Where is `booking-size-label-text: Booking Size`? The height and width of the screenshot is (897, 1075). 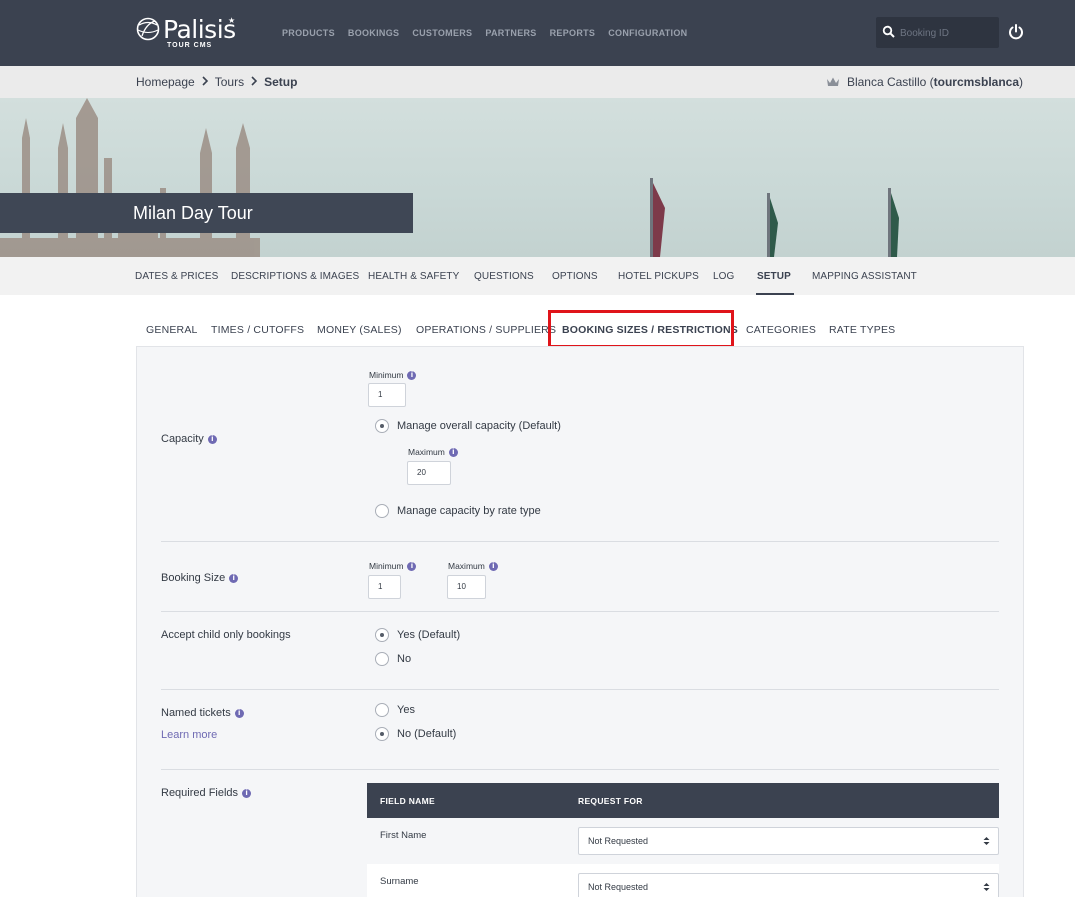
booking-size-label-text: Booking Size is located at coordinates (193, 578).